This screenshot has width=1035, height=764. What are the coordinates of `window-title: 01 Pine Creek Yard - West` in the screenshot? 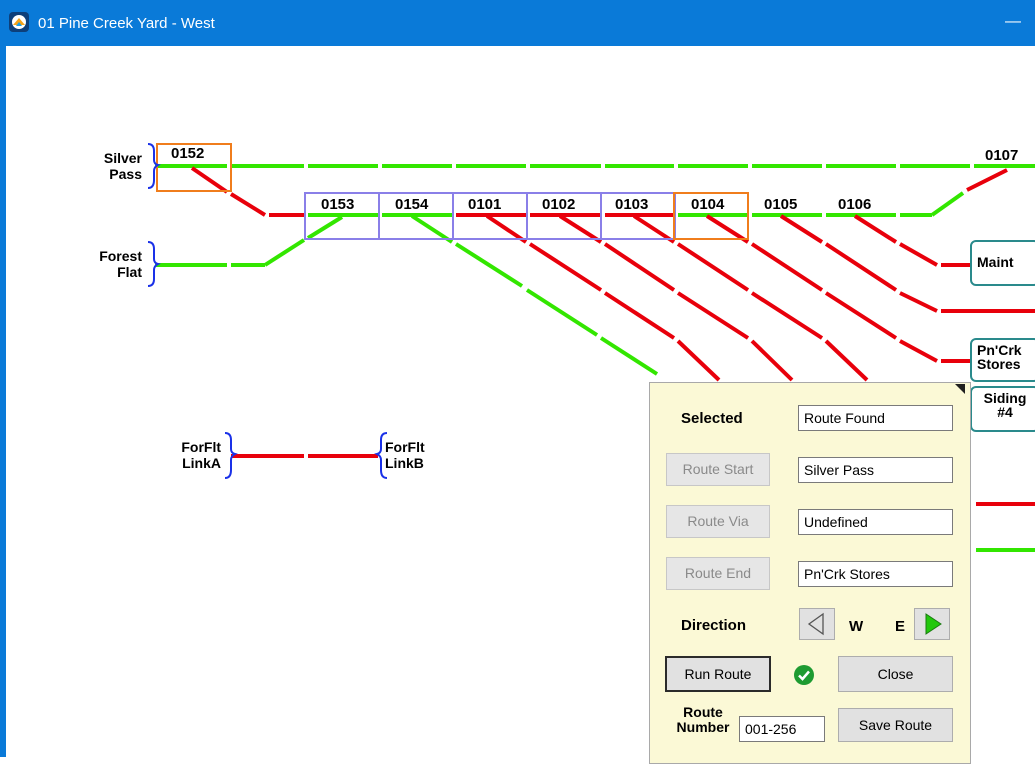 It's located at (126, 23).